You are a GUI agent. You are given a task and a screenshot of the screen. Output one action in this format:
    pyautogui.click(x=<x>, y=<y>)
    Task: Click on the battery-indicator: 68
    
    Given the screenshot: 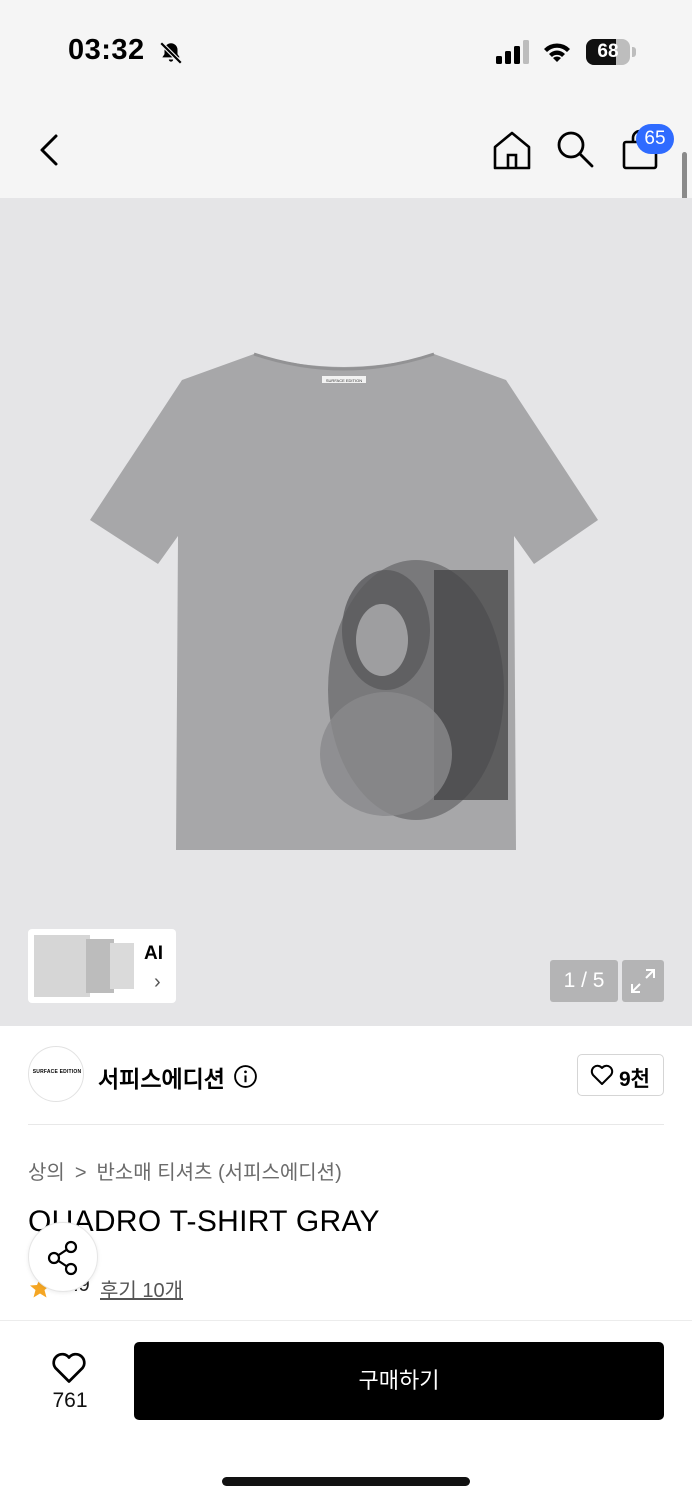 What is the action you would take?
    pyautogui.click(x=611, y=52)
    